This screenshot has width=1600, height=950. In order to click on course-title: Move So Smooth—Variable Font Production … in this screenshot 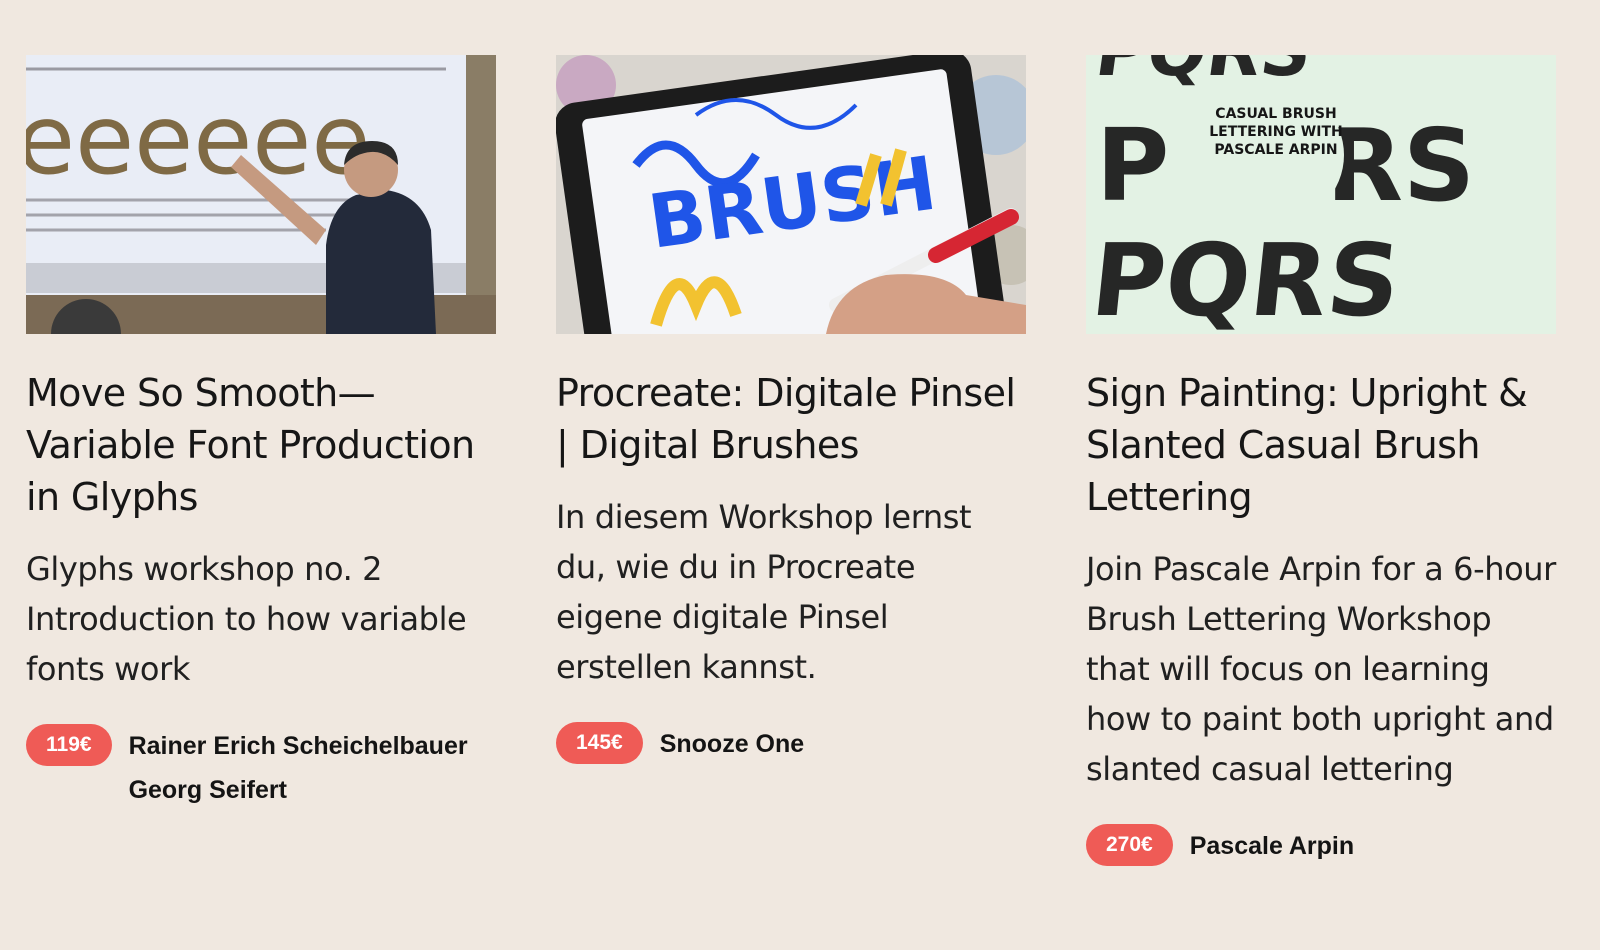, I will do `click(261, 445)`.